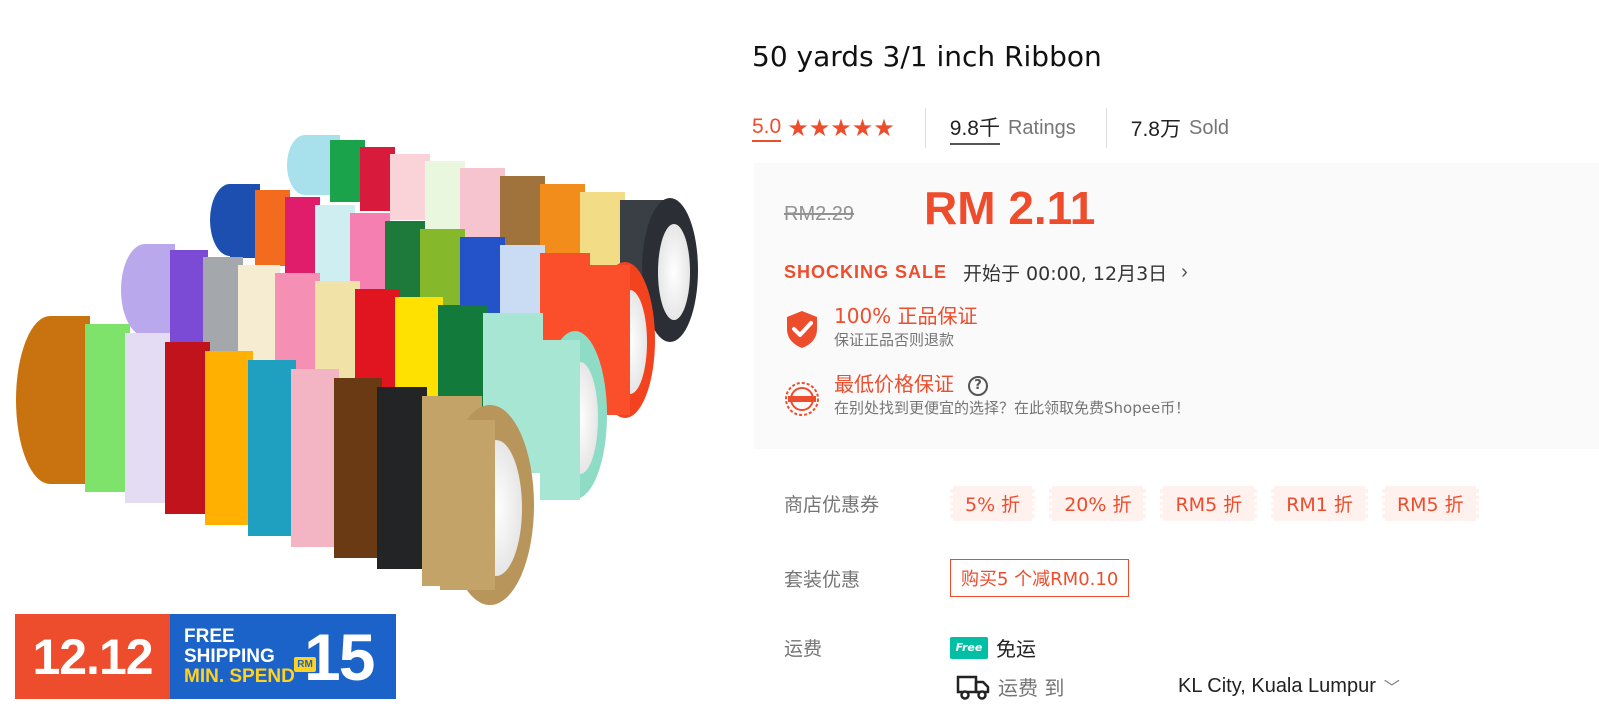 The height and width of the screenshot is (720, 1599). Describe the element at coordinates (1065, 274) in the screenshot. I see `sale-start-time: 开始于 00:00, 12月3日` at that location.